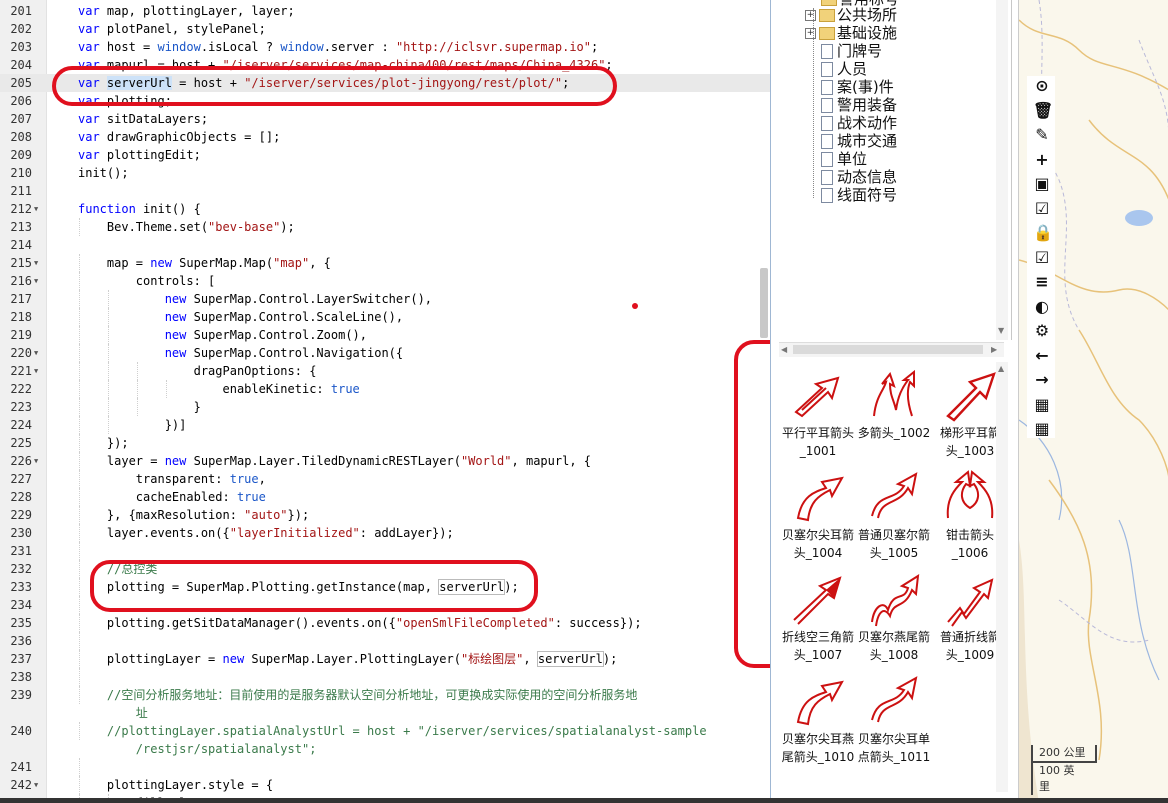 Image resolution: width=1168 pixels, height=803 pixels. I want to click on symbol-bezier-arrow: 贝塞尔尖耳燕 尾箭头_1010, so click(818, 719).